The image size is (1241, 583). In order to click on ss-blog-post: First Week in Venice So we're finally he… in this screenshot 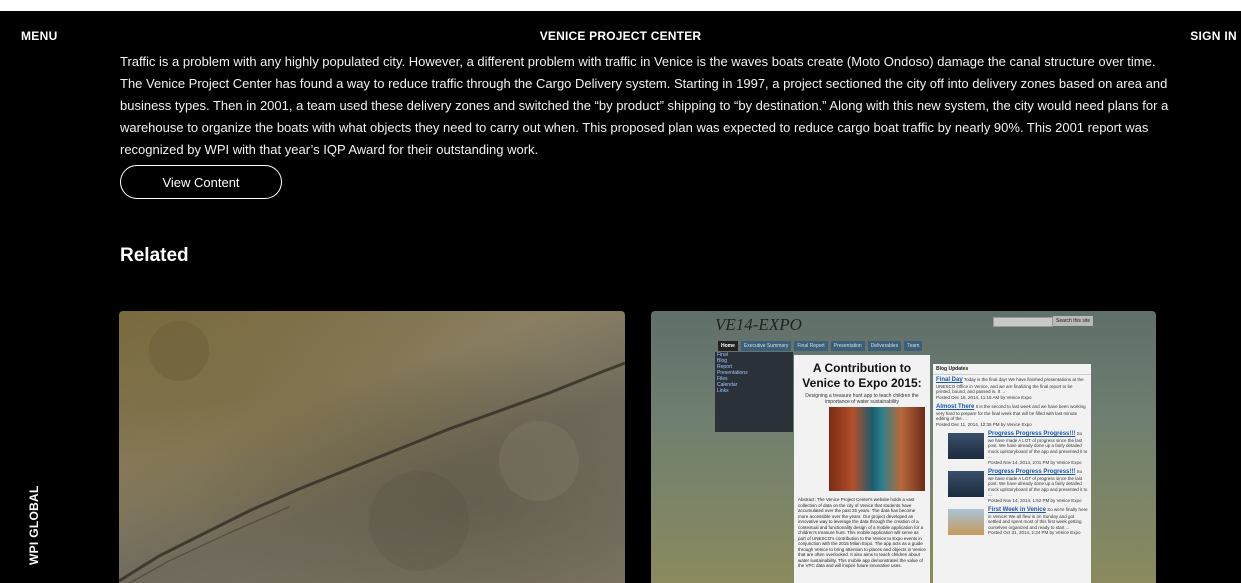, I will do `click(1012, 521)`.